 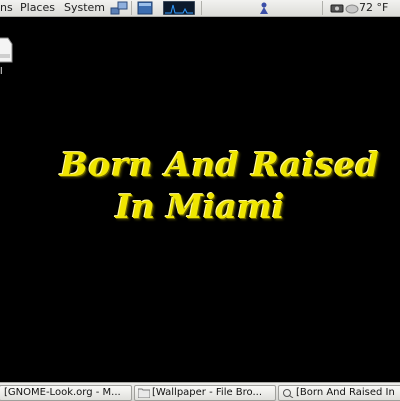 What do you see at coordinates (145, 9) in the screenshot?
I see `show-desktop-icon` at bounding box center [145, 9].